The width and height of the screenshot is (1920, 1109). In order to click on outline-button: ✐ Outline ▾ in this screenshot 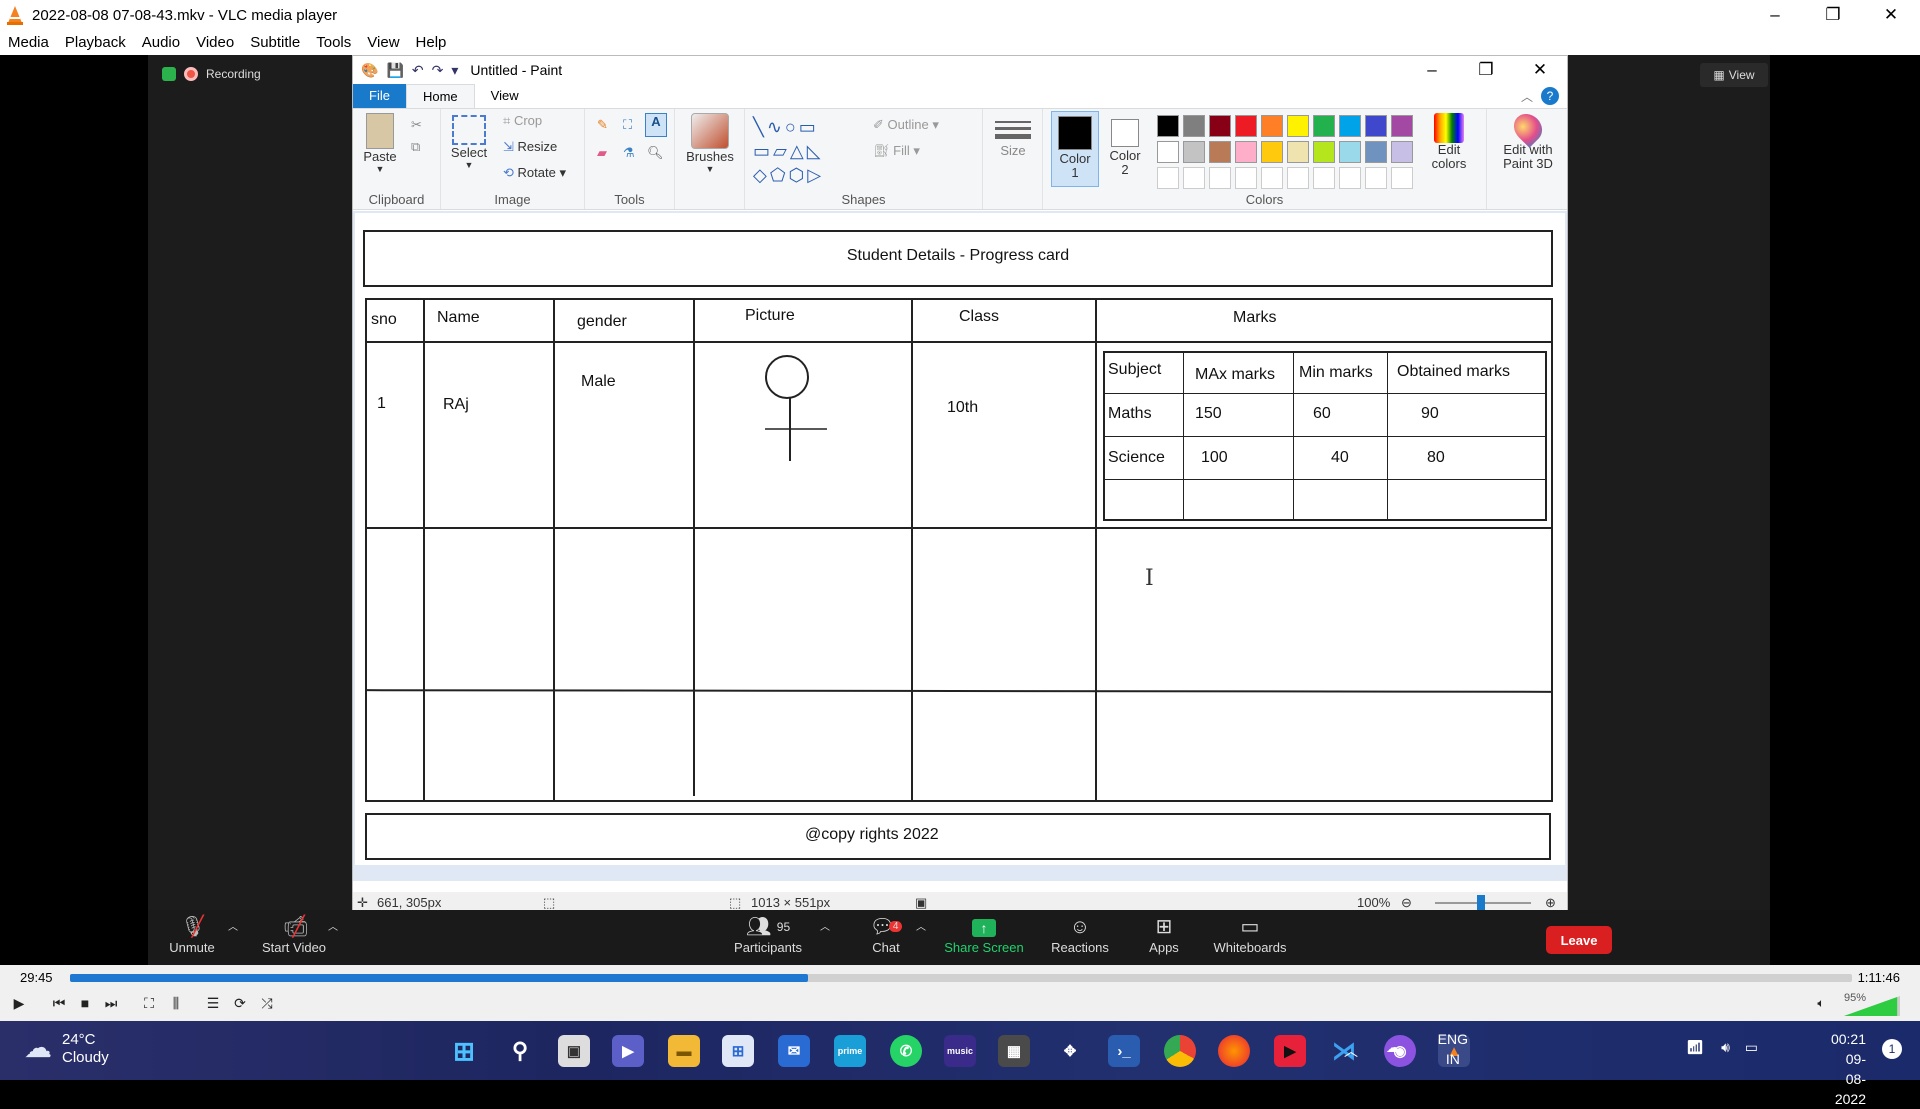, I will do `click(906, 125)`.